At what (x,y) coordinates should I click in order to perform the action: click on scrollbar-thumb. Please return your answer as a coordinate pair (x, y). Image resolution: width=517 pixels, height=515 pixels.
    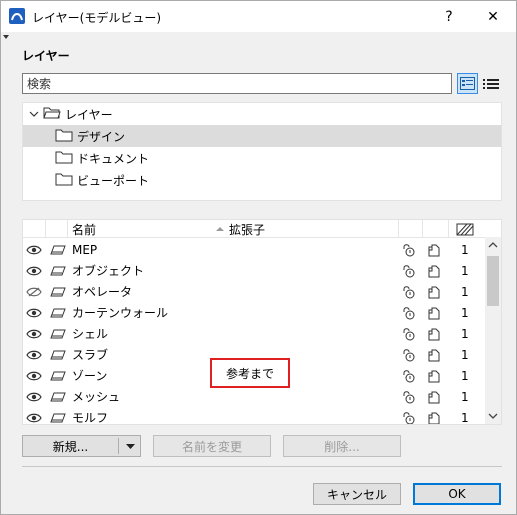
    Looking at the image, I should click on (493, 281).